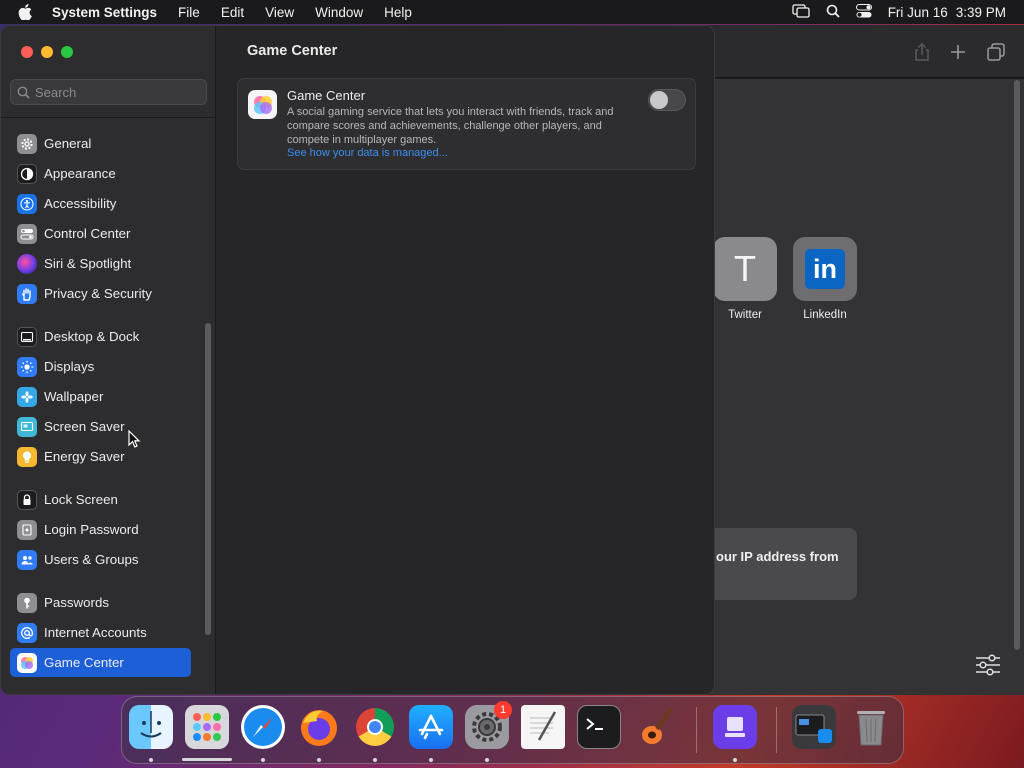  Describe the element at coordinates (84, 426) in the screenshot. I see `sidebar-item-label: Screen Saver` at that location.